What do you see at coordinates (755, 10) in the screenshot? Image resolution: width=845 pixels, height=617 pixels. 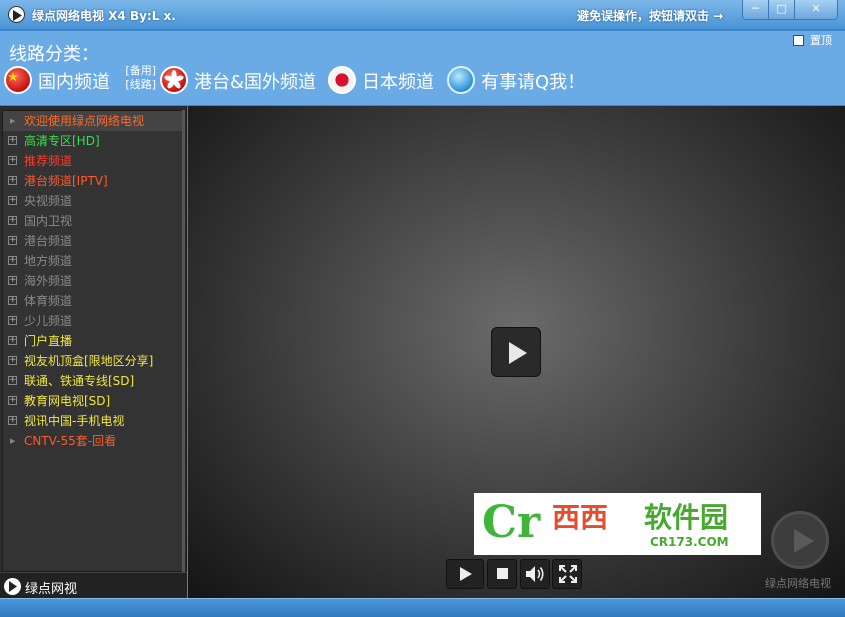 I see `minimize-button: ─` at bounding box center [755, 10].